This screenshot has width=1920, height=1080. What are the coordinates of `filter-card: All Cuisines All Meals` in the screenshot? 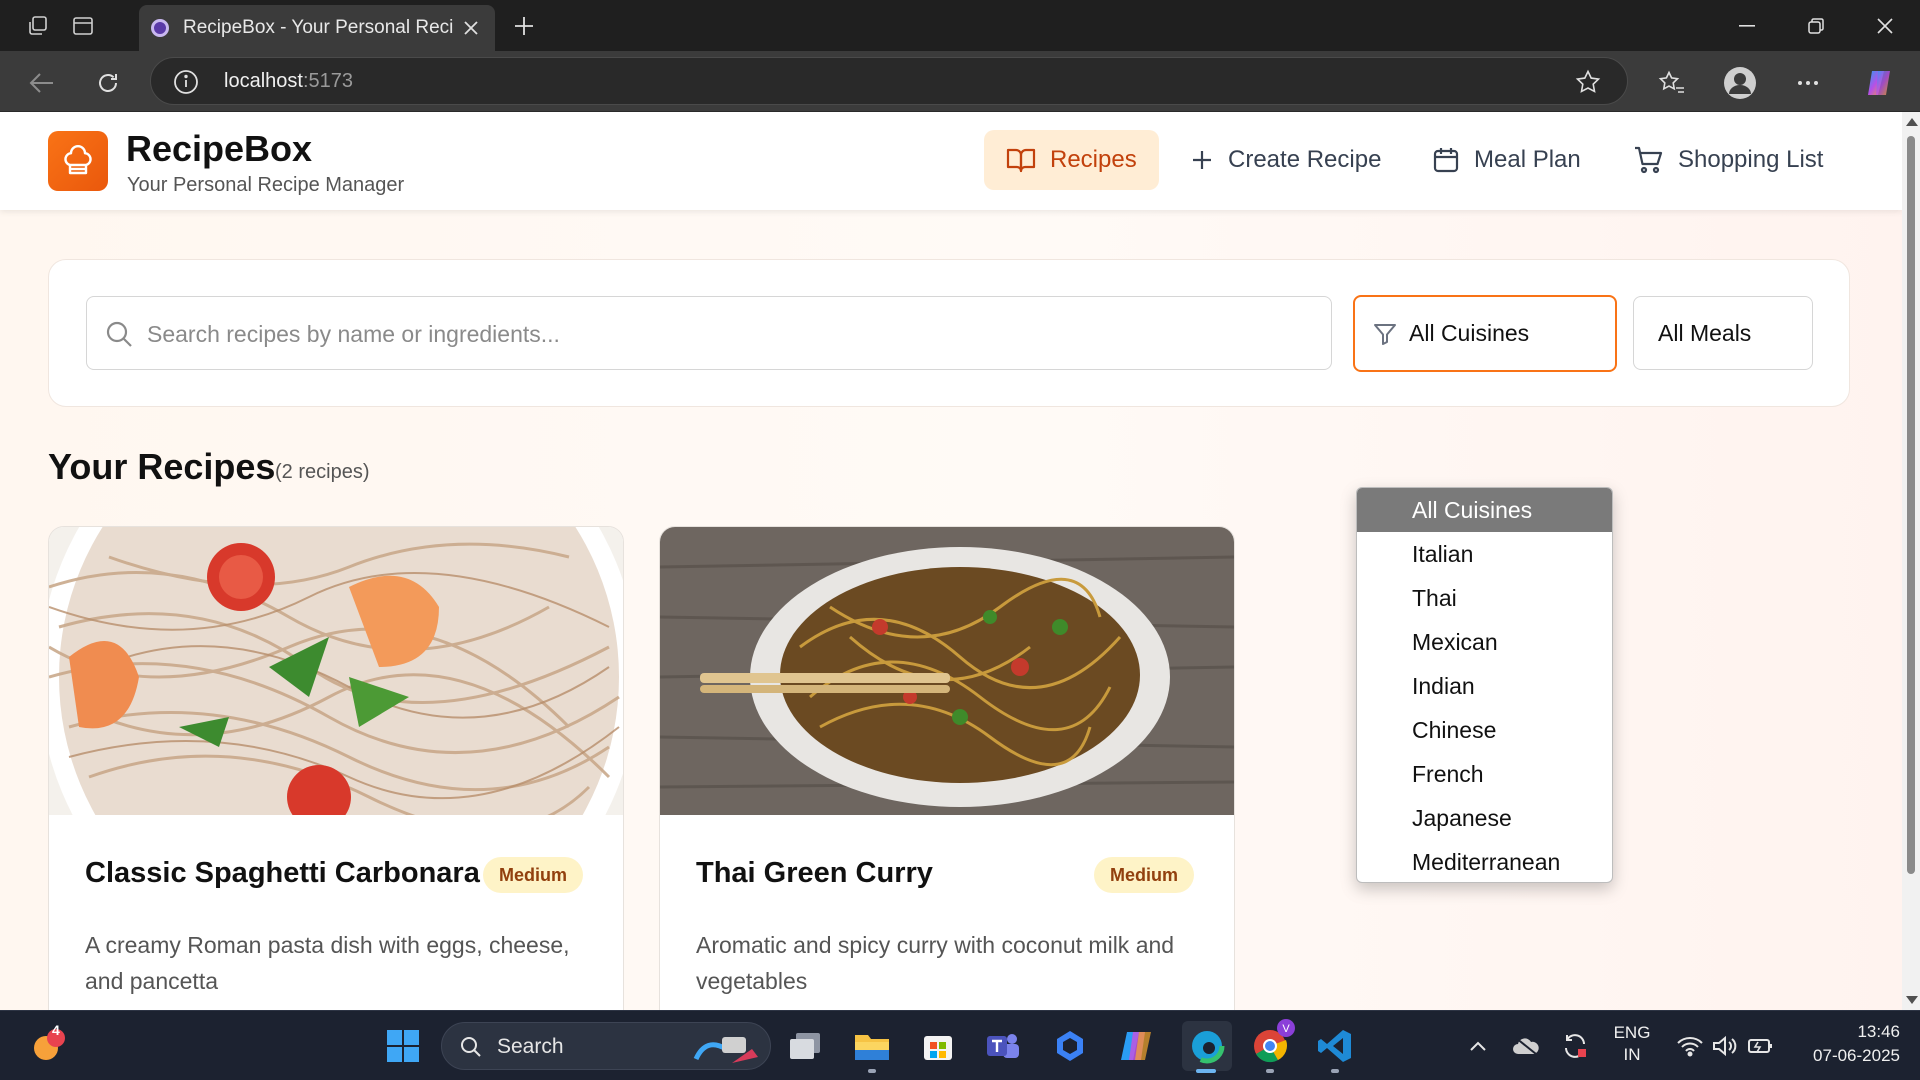 It's located at (949, 333).